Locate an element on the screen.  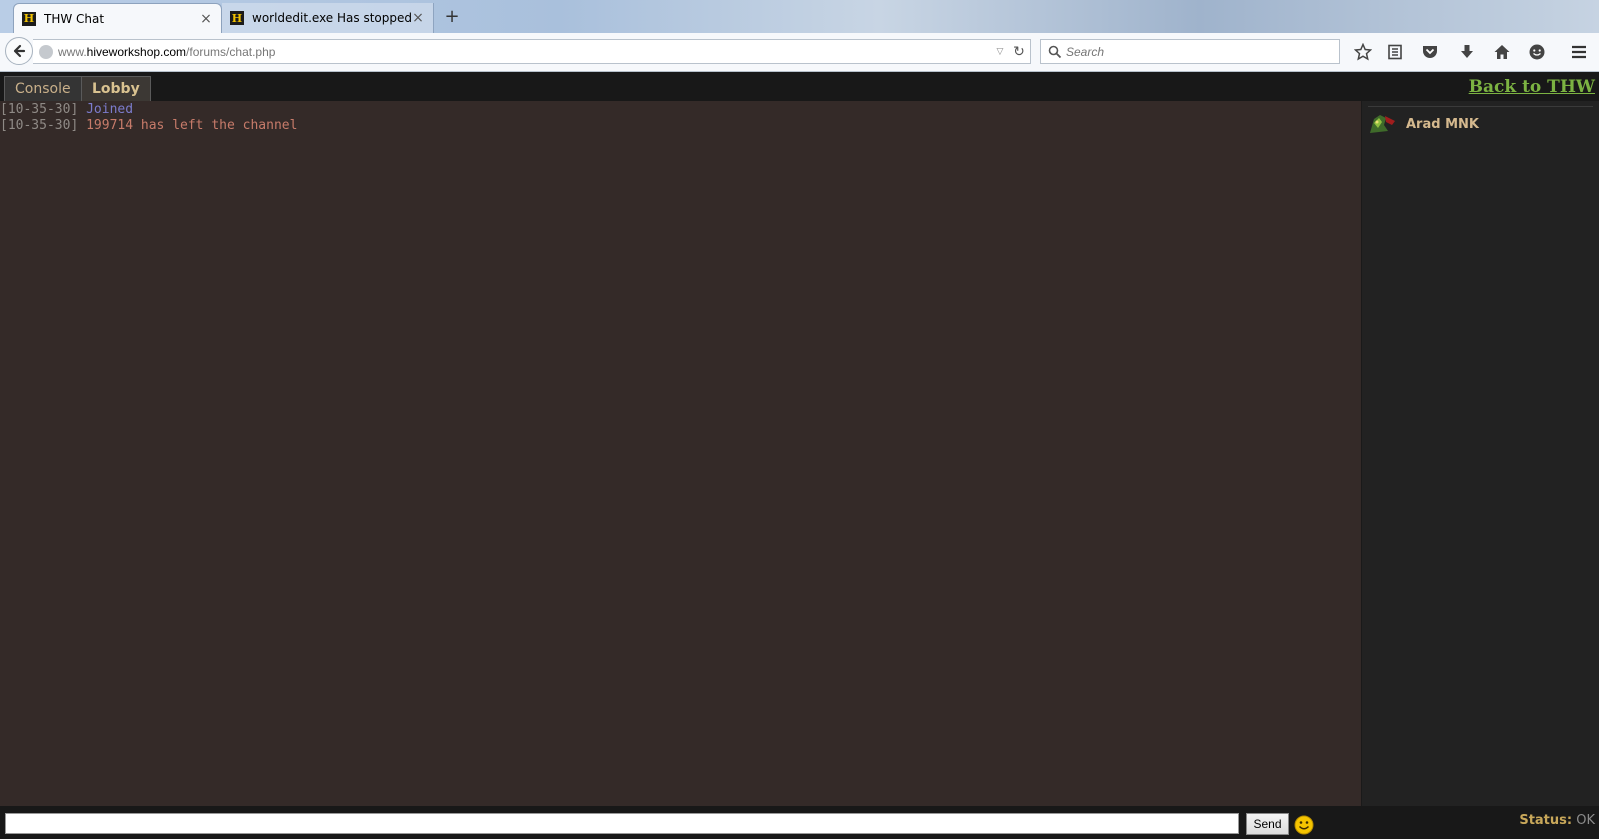
browser-tab-worldedit: H worldedit.exe Has stopped ... × is located at coordinates (328, 18).